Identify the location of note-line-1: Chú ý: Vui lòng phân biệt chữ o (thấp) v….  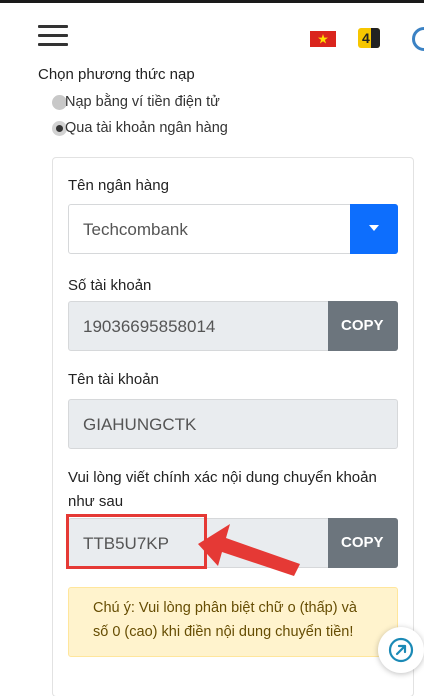
(225, 608).